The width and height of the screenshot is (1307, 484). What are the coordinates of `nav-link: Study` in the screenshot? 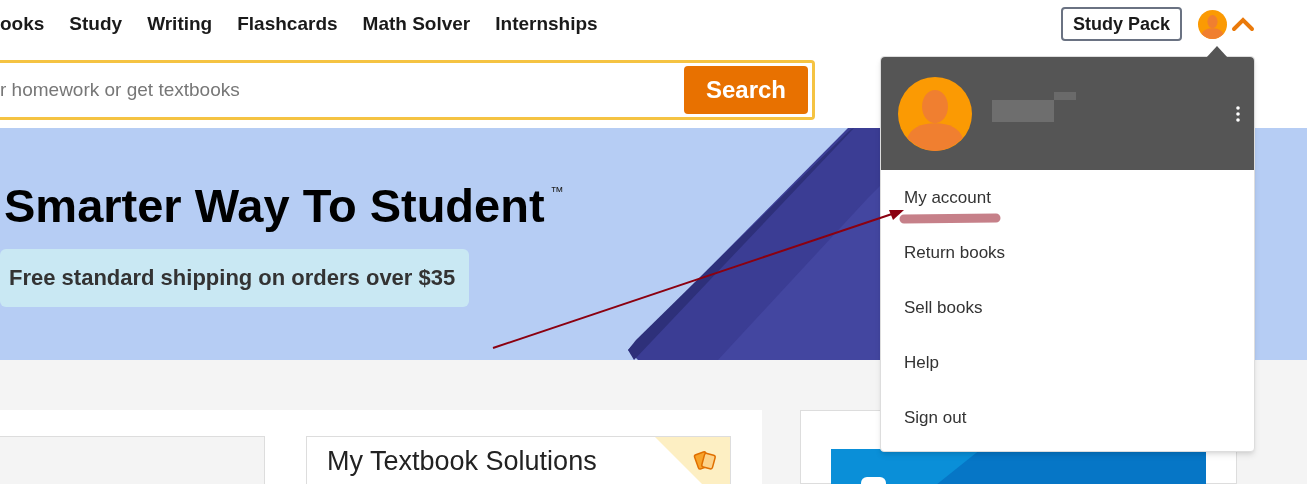 It's located at (96, 24).